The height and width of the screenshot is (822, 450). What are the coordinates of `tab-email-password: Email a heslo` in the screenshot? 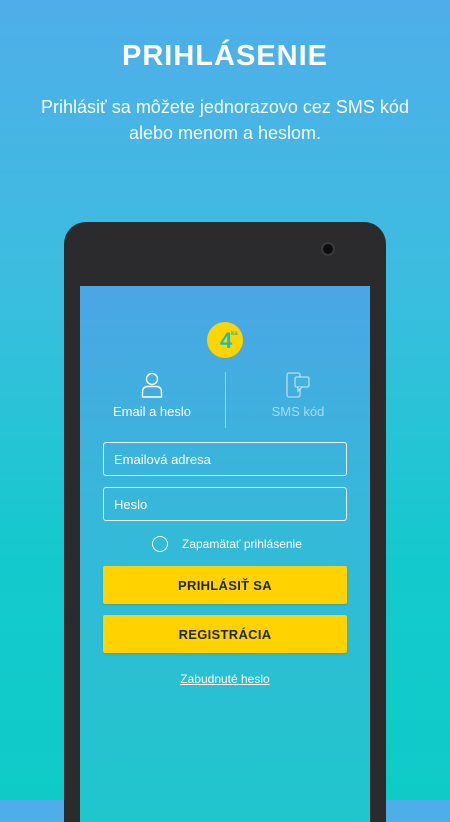 It's located at (152, 400).